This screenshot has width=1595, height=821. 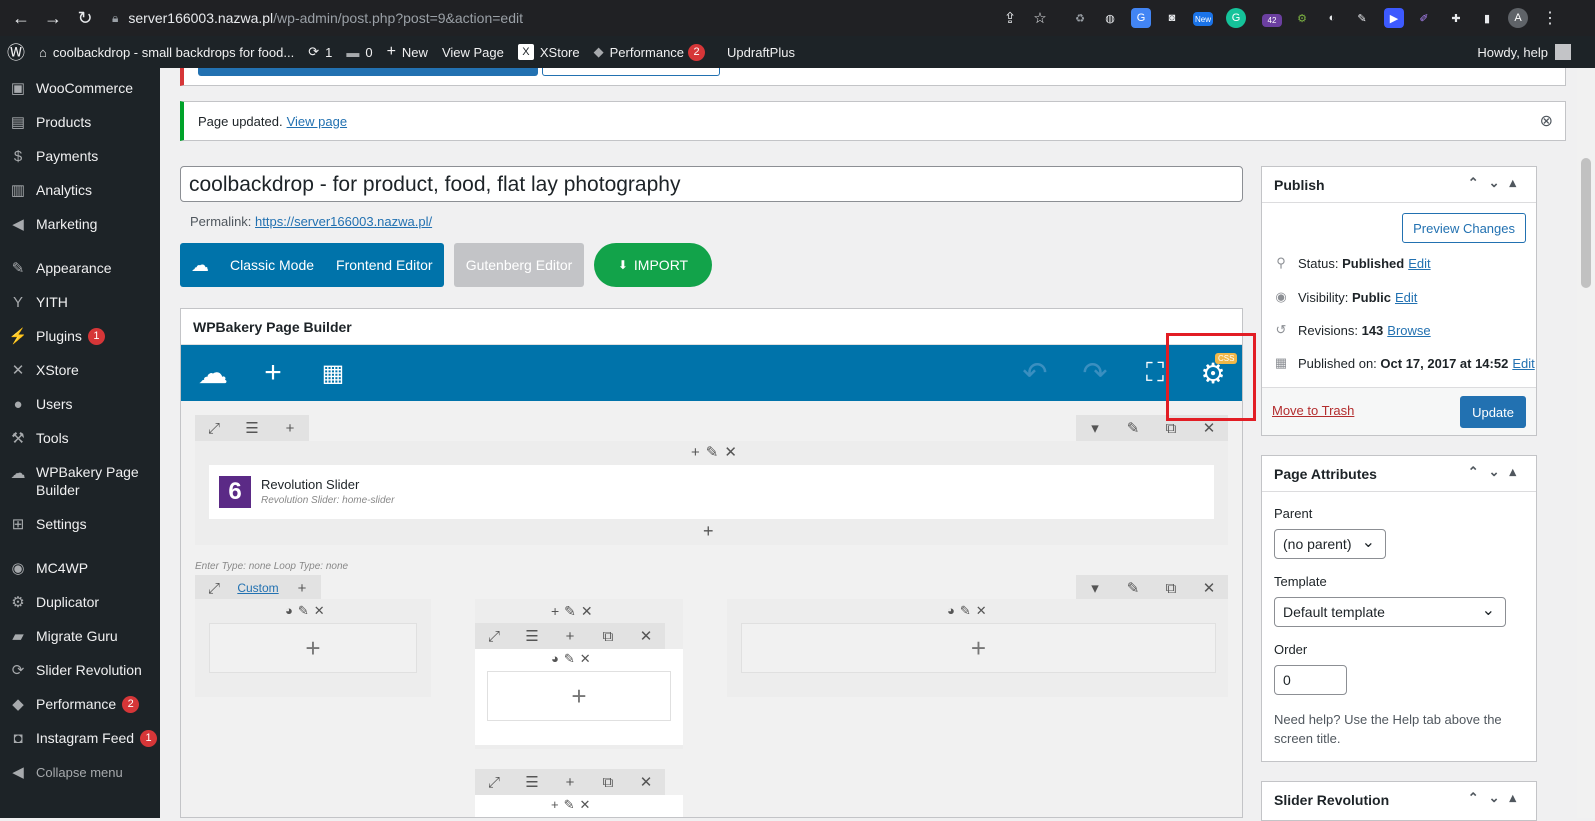 What do you see at coordinates (1464, 228) in the screenshot?
I see `preview-changes-button: Preview Changes` at bounding box center [1464, 228].